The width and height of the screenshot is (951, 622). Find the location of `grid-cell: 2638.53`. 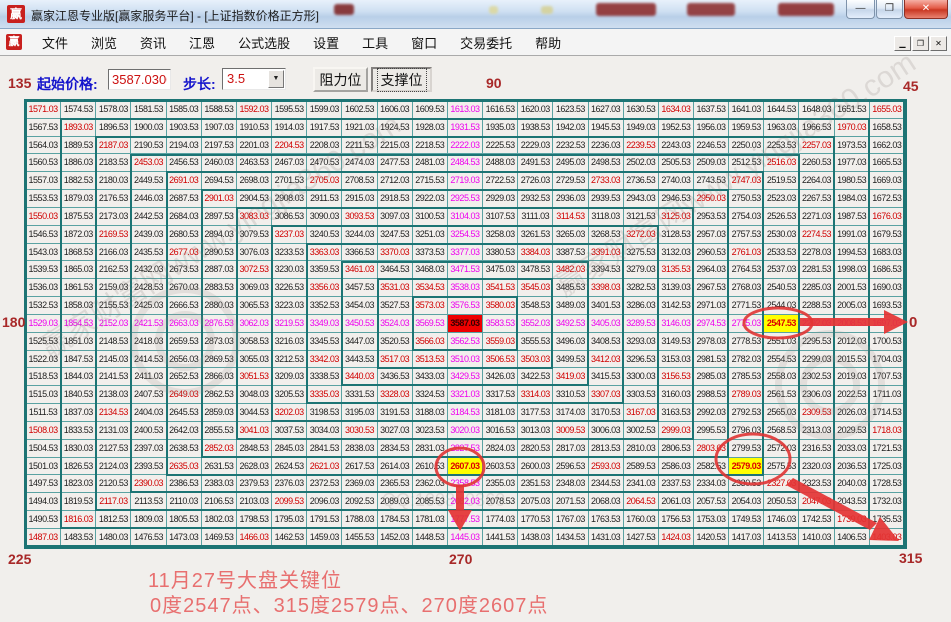

grid-cell: 2638.53 is located at coordinates (184, 448).